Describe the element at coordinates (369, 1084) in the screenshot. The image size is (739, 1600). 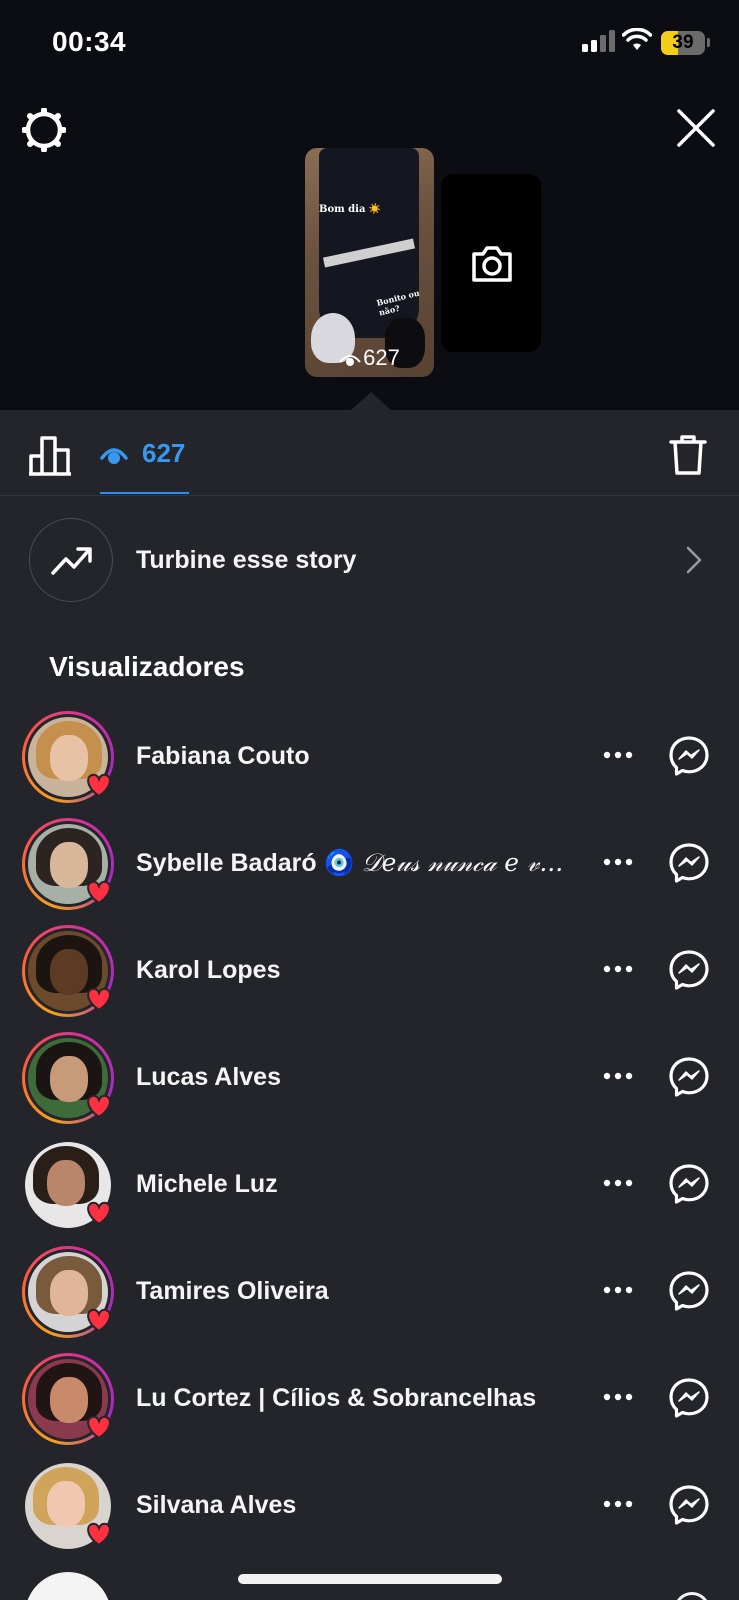
I see `list-item: Lucas Alves` at that location.